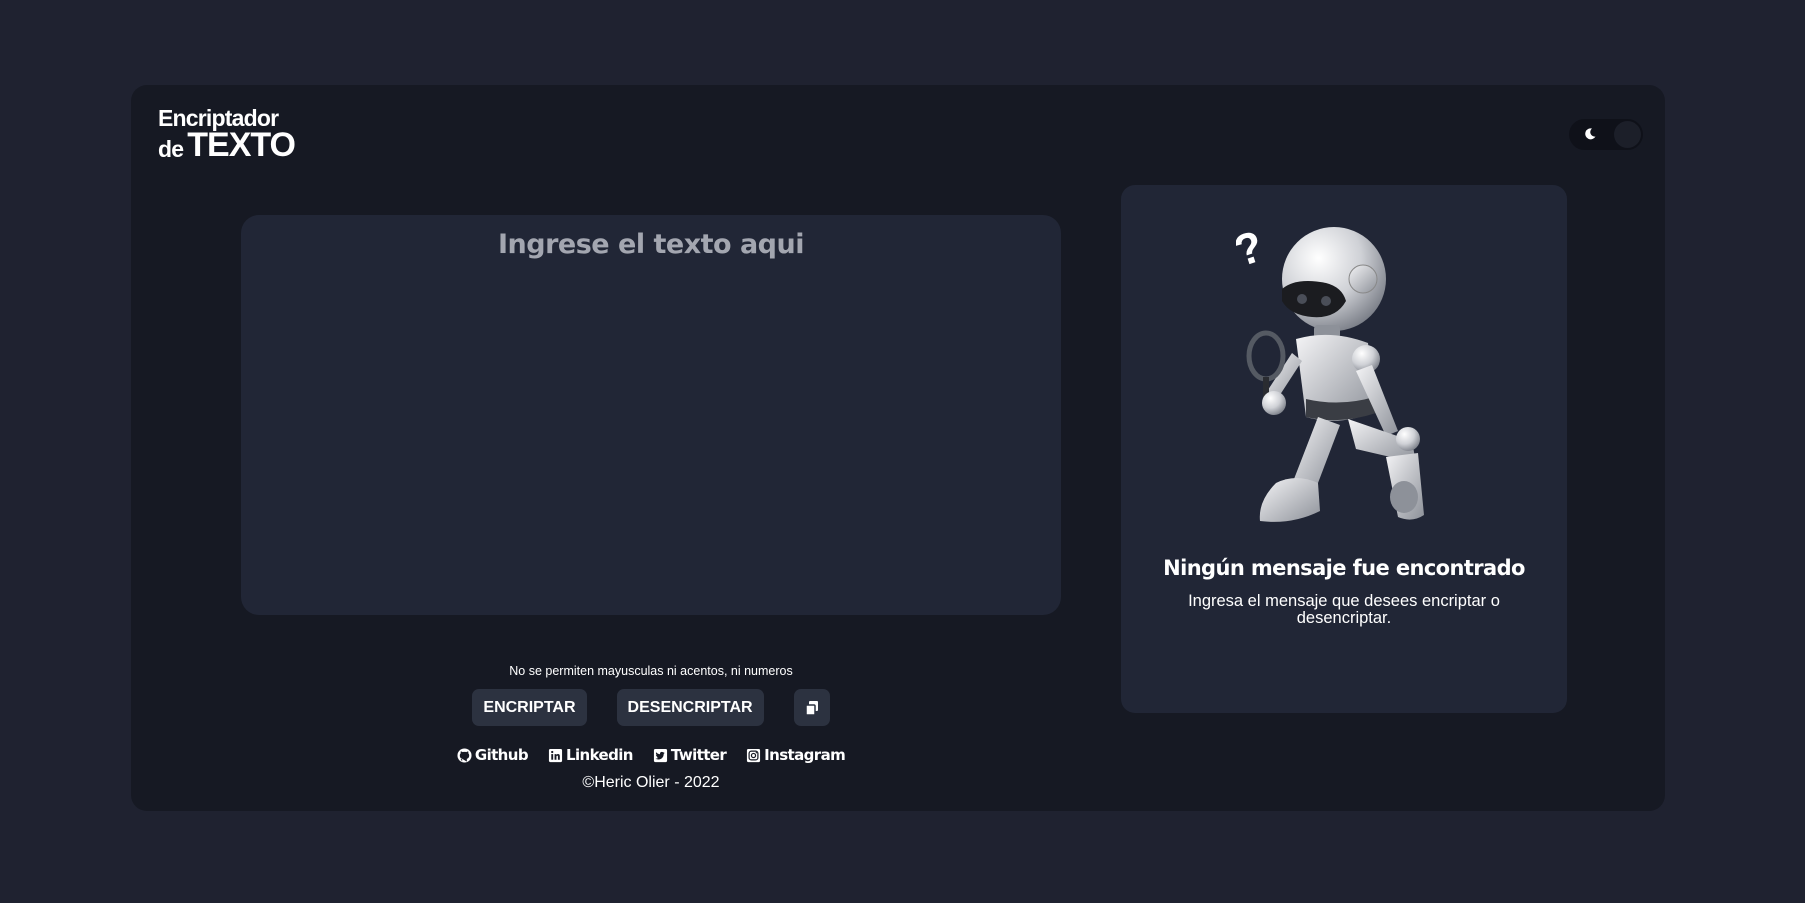  I want to click on linkedin-link: Linkedin, so click(590, 755).